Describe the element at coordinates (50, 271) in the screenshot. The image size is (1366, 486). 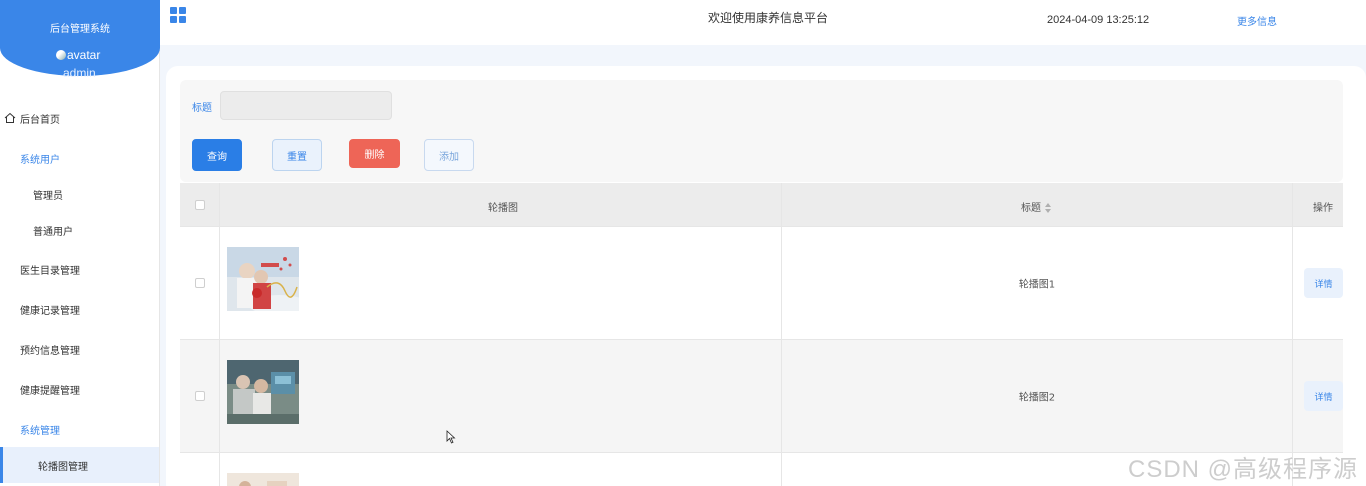
I see `sidebar-item-label: 医生目录管理` at that location.